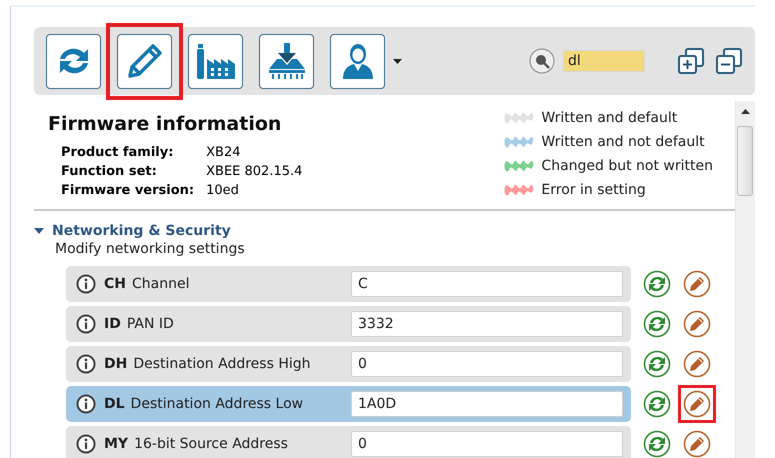 This screenshot has width=775, height=458. What do you see at coordinates (286, 61) in the screenshot?
I see `update-button` at bounding box center [286, 61].